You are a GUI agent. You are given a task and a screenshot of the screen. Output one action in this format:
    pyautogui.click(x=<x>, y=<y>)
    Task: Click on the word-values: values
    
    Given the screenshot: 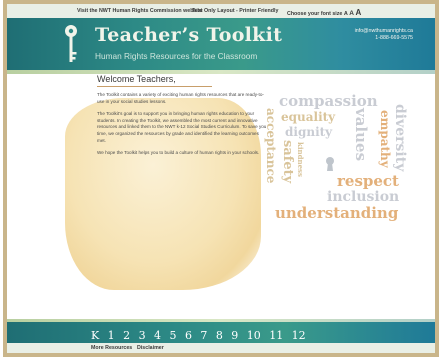 What is the action you would take?
    pyautogui.click(x=361, y=135)
    